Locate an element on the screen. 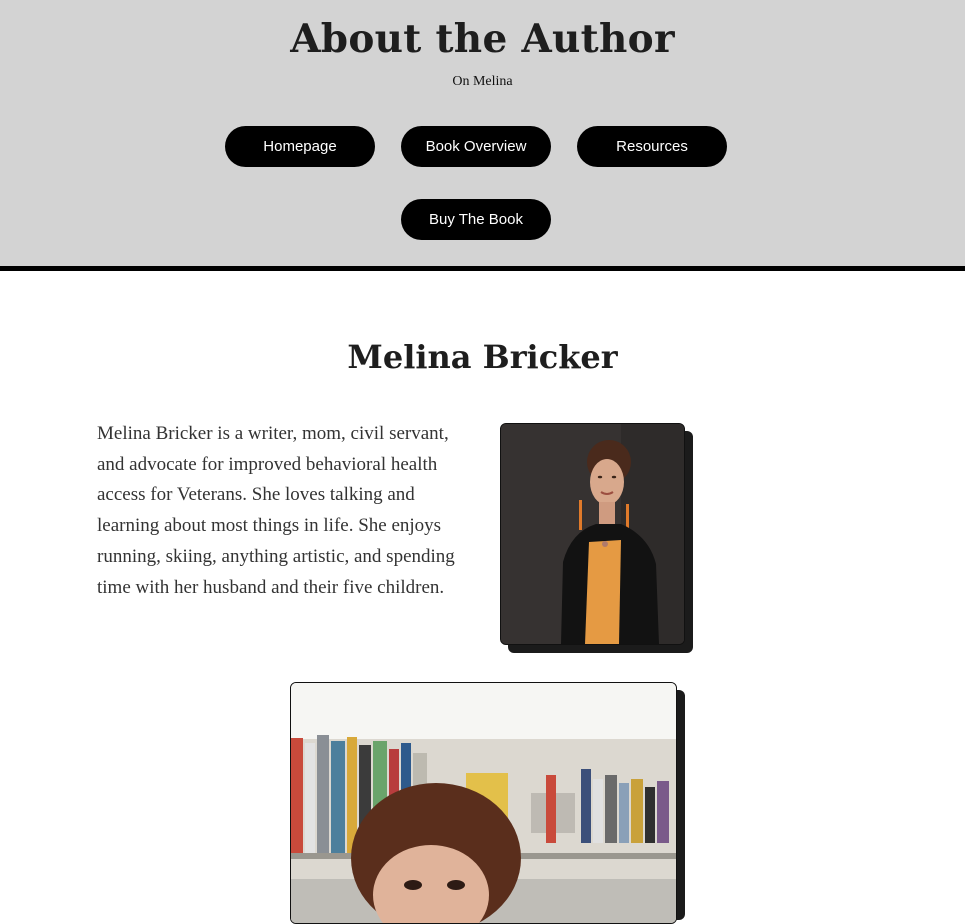 The width and height of the screenshot is (965, 924). nav-resources-button: Resources is located at coordinates (652, 146).